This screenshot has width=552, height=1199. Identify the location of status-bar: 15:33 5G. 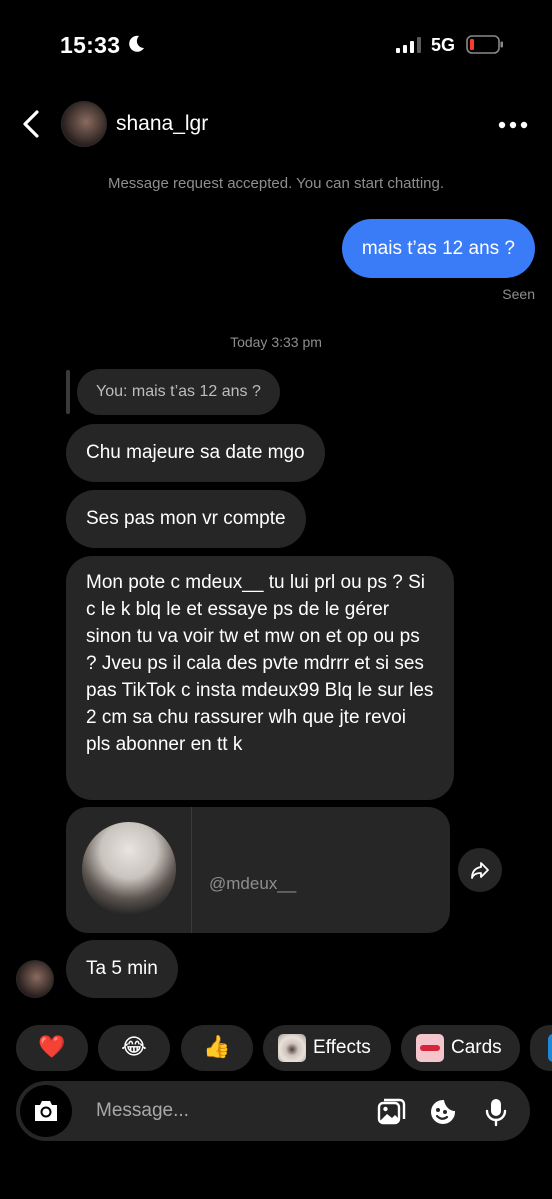
(276, 45).